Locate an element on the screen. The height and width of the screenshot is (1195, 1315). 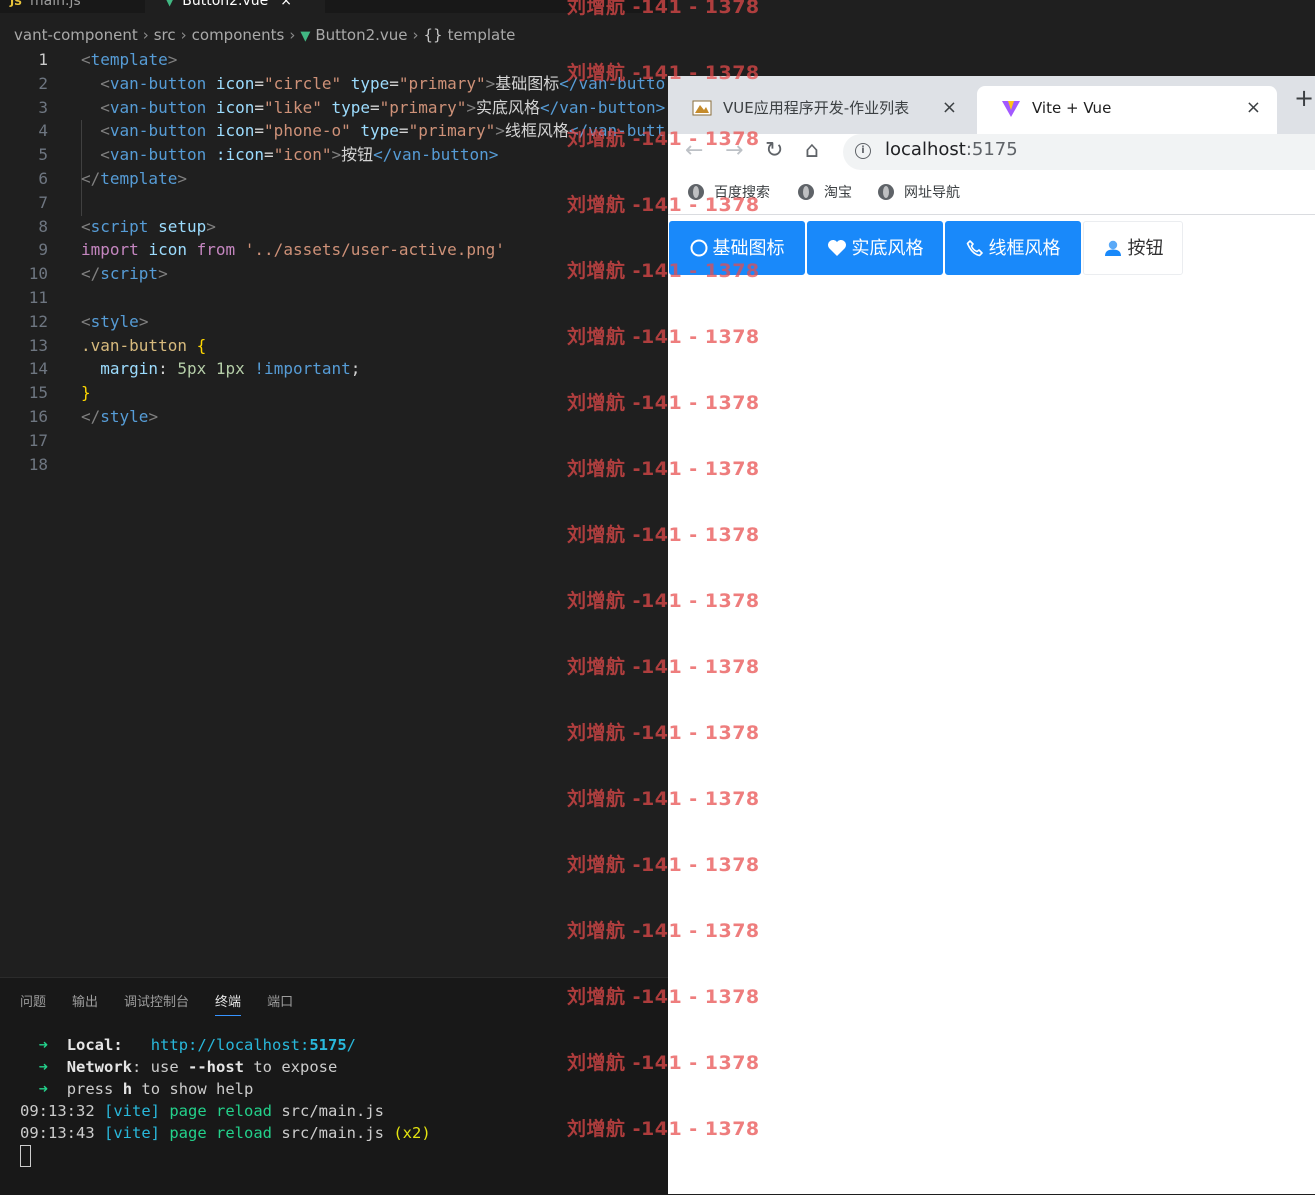
custom-icon-button: 按钮 is located at coordinates (1133, 248).